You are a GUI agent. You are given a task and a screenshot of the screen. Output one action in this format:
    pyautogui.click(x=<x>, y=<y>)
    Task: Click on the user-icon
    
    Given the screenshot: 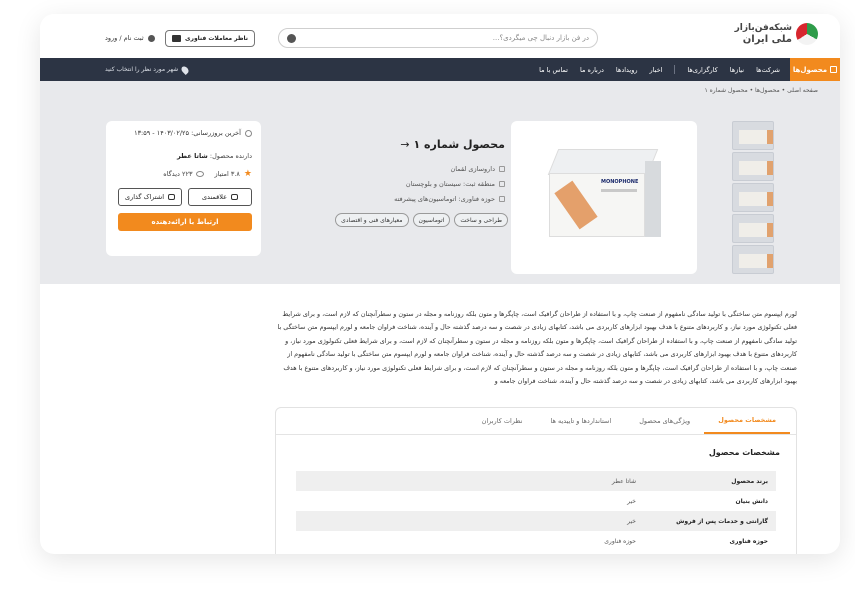 What is the action you would take?
    pyautogui.click(x=151, y=38)
    